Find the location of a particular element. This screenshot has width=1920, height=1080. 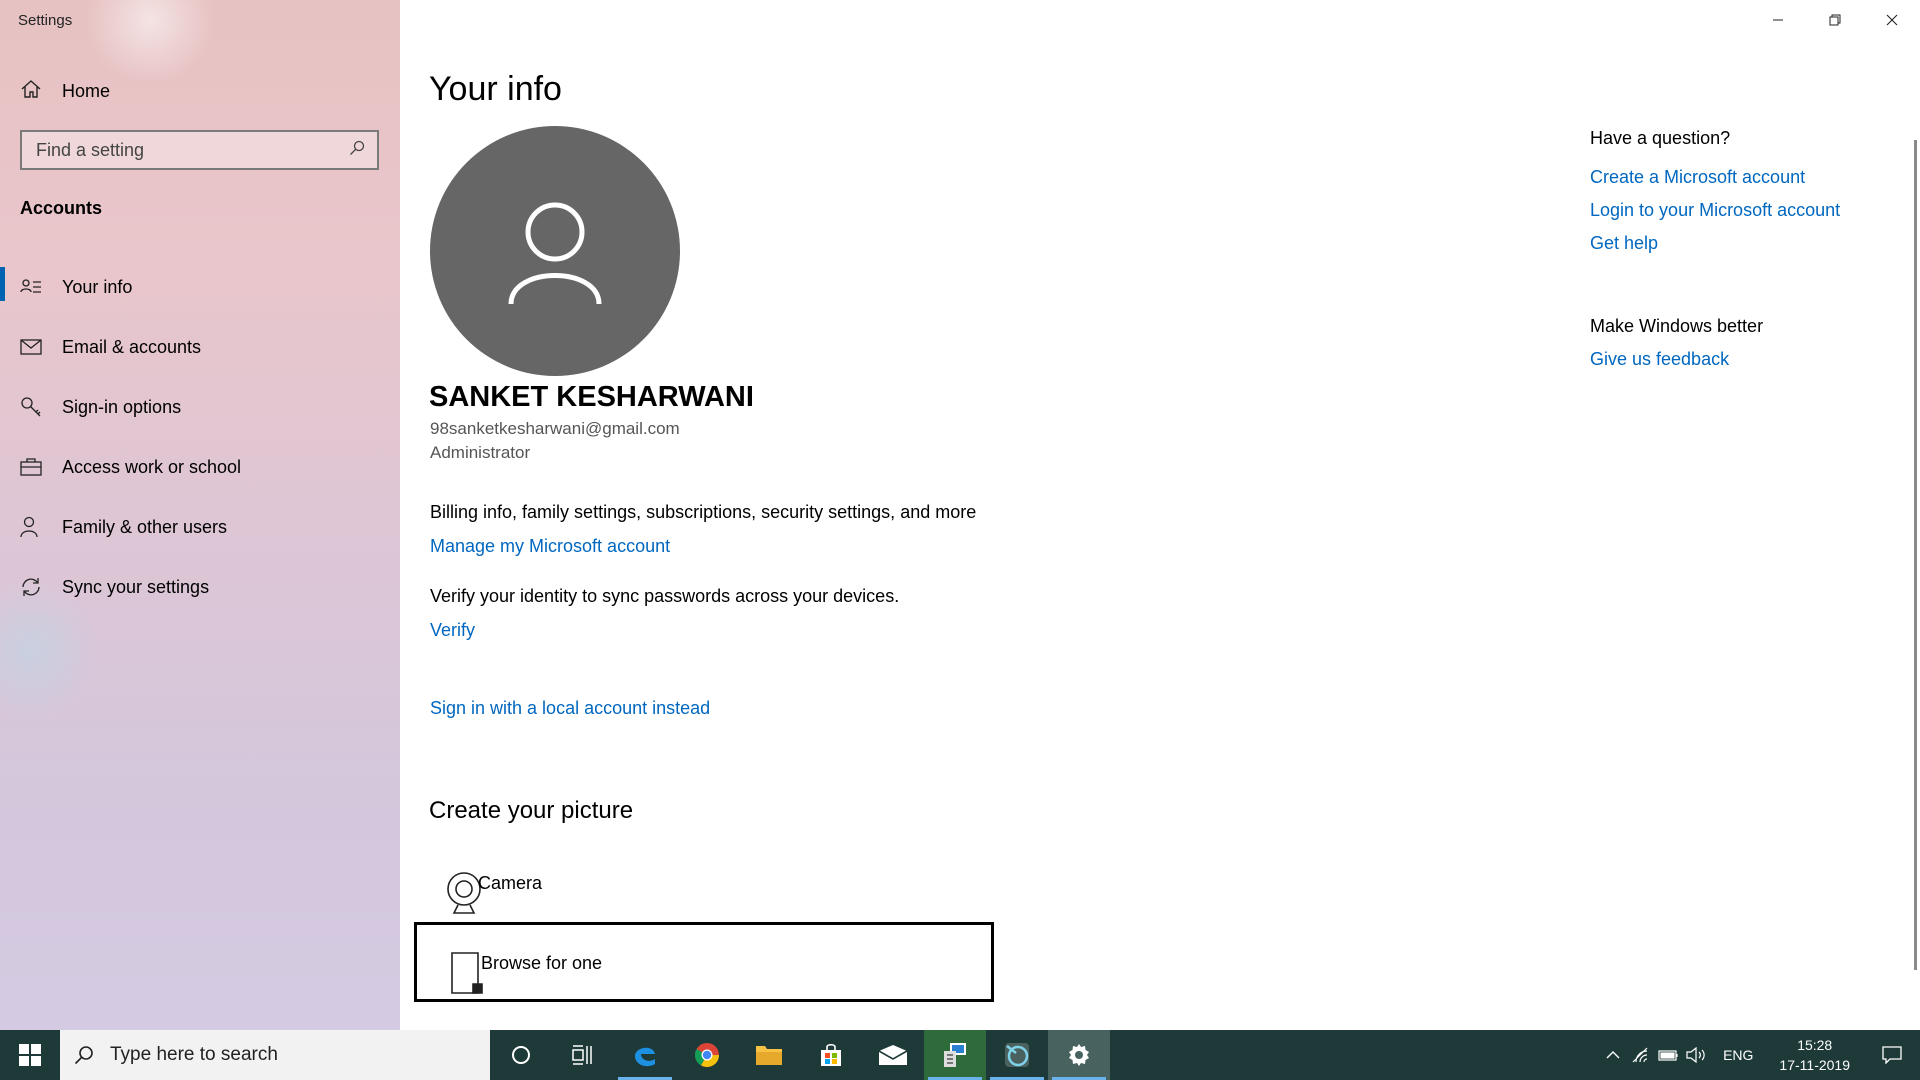

task-view-icon is located at coordinates (582, 1055).